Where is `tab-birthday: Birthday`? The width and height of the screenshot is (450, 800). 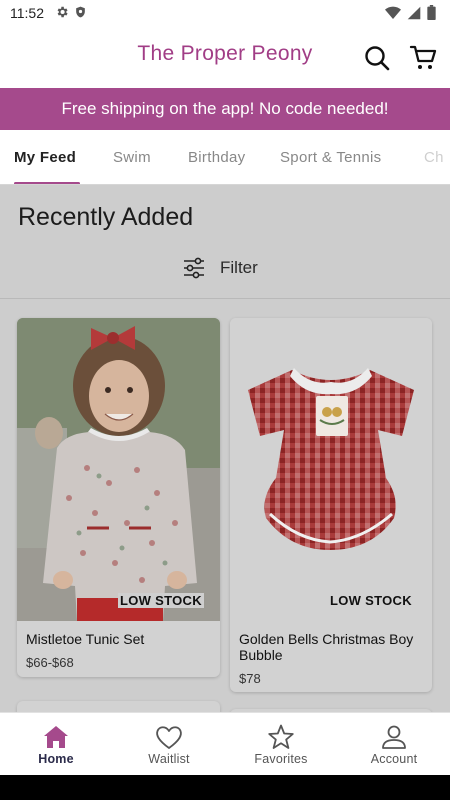
tab-birthday: Birthday is located at coordinates (216, 157).